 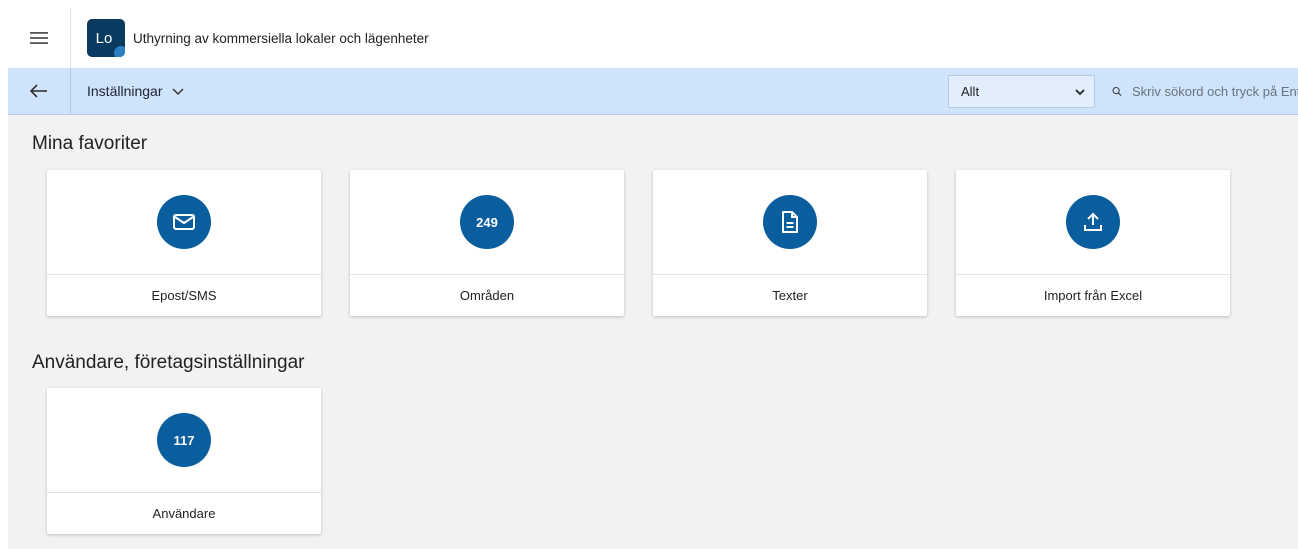 What do you see at coordinates (168, 362) in the screenshot?
I see `section-title-users-company: Användare, företagsinställningar` at bounding box center [168, 362].